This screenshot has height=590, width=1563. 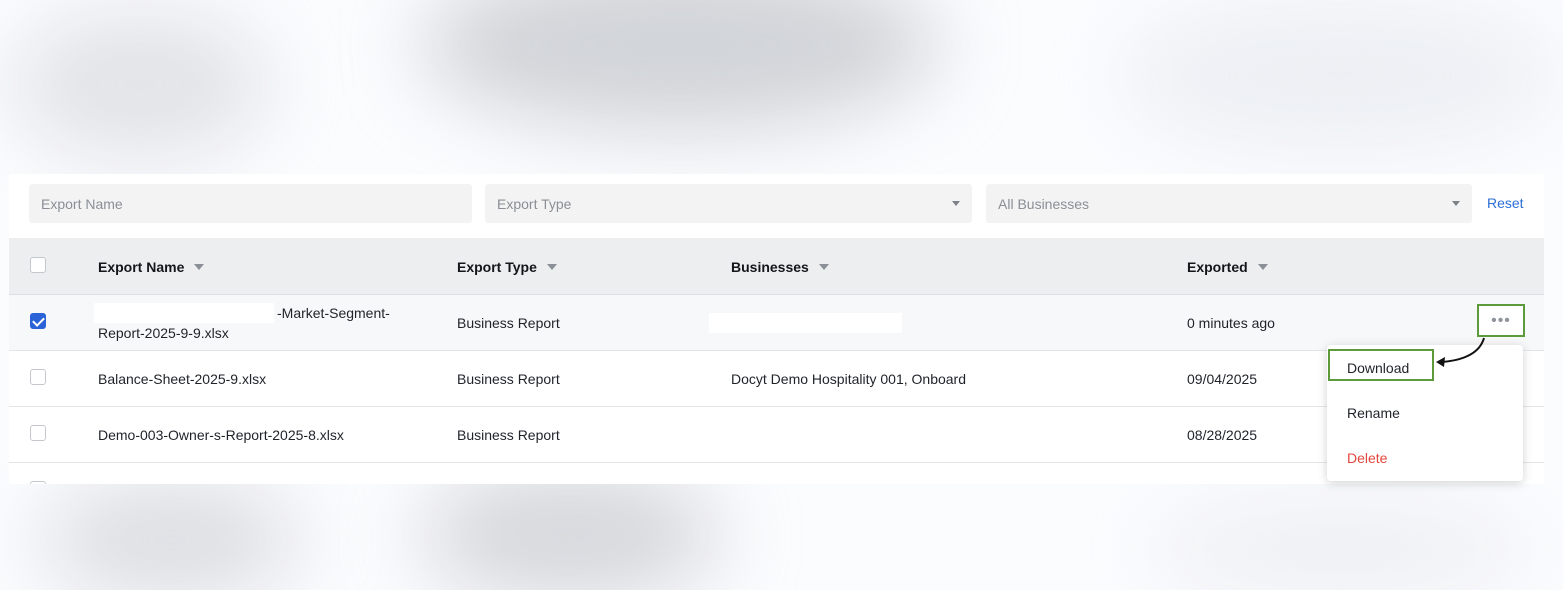 What do you see at coordinates (38, 265) in the screenshot?
I see `select-all-checkbox` at bounding box center [38, 265].